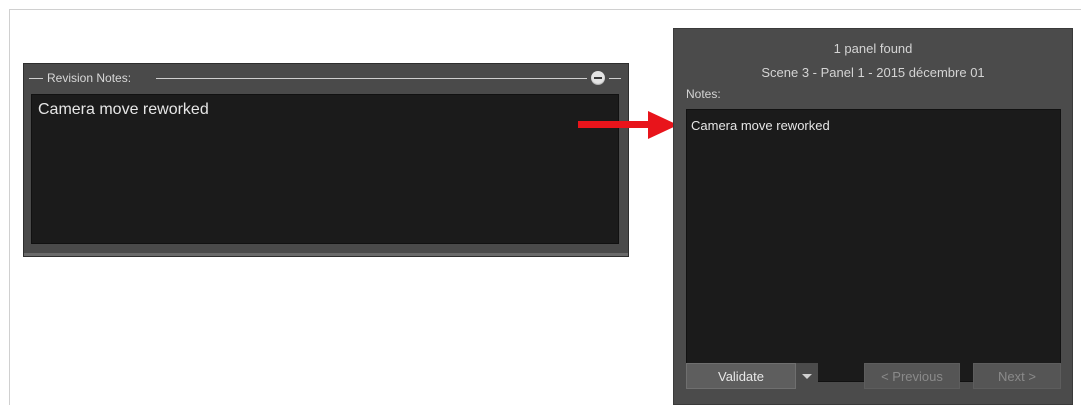 This screenshot has height=414, width=1089. What do you see at coordinates (1017, 376) in the screenshot?
I see `next-button: Next >` at bounding box center [1017, 376].